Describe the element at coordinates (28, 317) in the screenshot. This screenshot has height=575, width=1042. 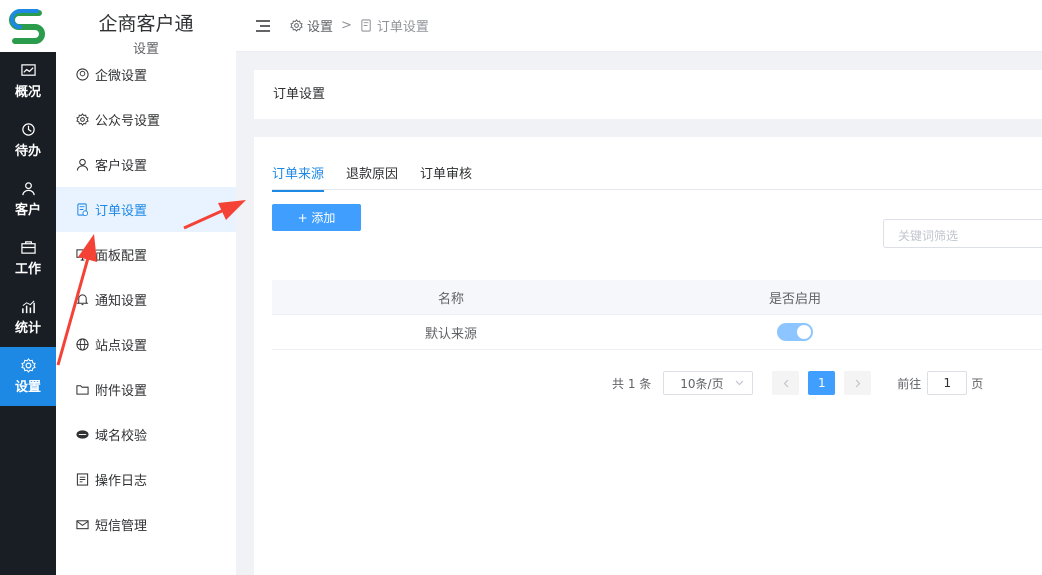
I see `rail-item-stats: 统计` at that location.